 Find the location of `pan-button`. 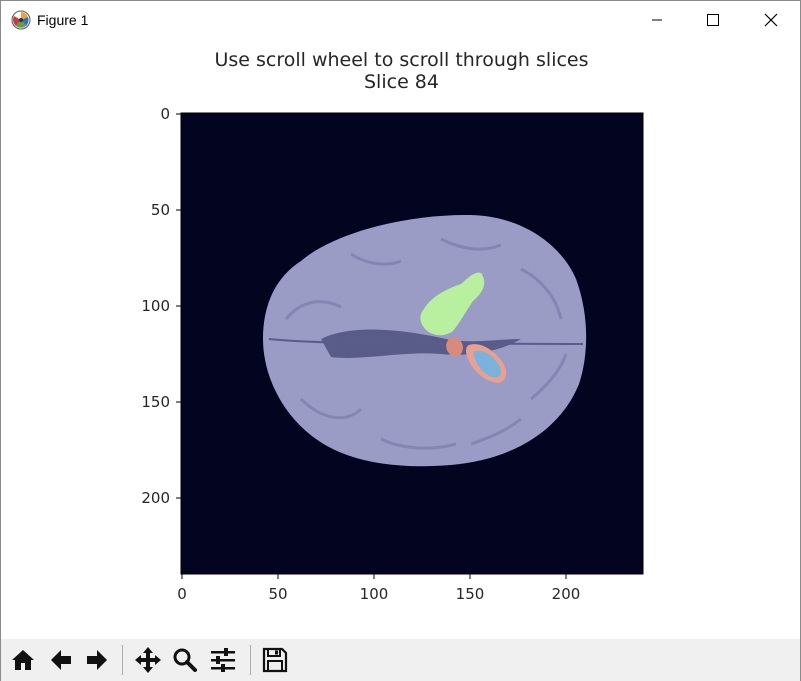

pan-button is located at coordinates (148, 660).